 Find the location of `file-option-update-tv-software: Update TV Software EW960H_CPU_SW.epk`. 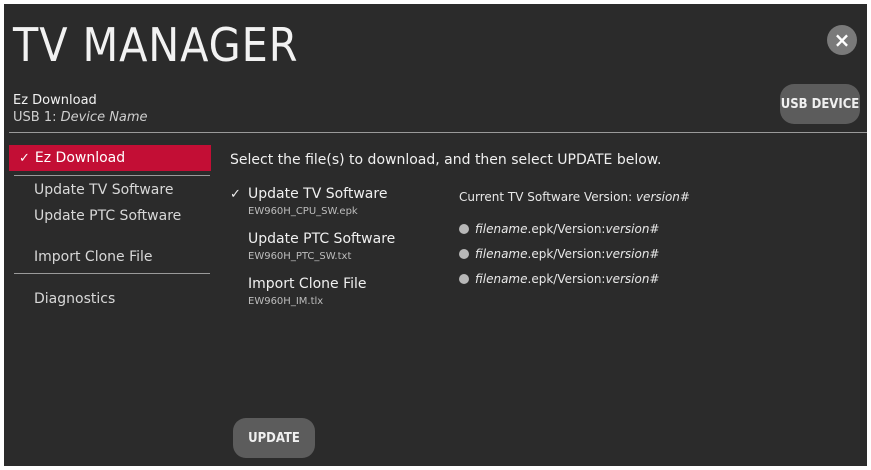

file-option-update-tv-software: Update TV Software EW960H_CPU_SW.epk is located at coordinates (317, 201).